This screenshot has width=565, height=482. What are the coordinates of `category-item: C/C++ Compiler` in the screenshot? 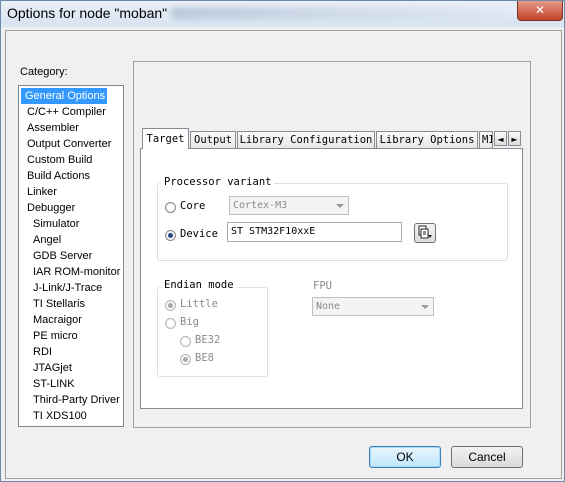 It's located at (66, 112).